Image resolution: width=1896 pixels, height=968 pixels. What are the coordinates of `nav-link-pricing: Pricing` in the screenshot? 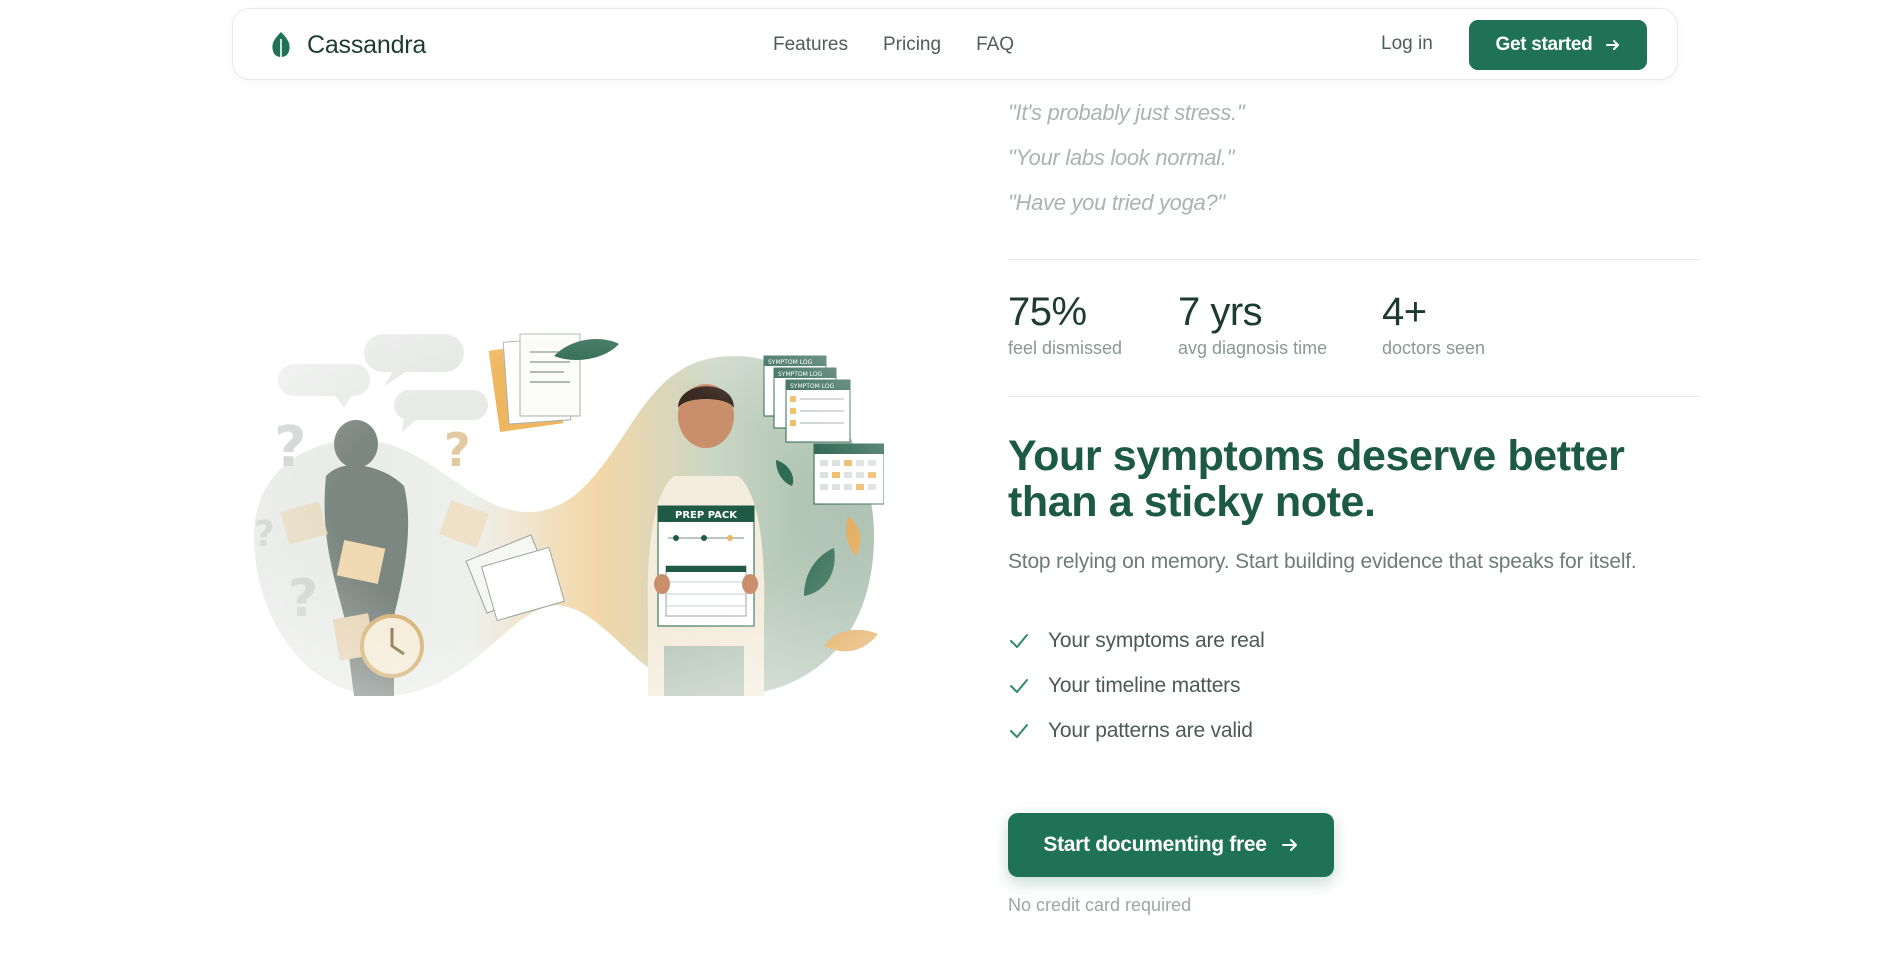 It's located at (912, 45).